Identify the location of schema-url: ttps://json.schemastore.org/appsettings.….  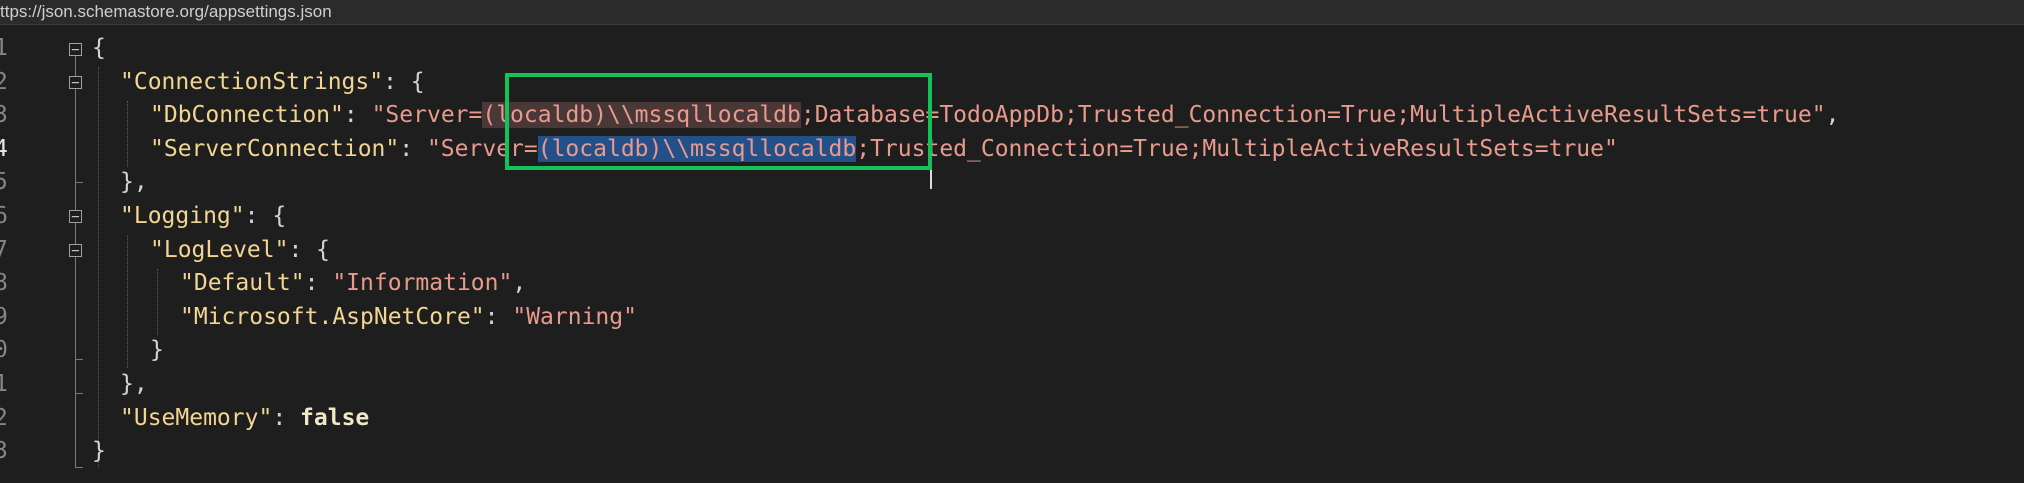
(166, 12).